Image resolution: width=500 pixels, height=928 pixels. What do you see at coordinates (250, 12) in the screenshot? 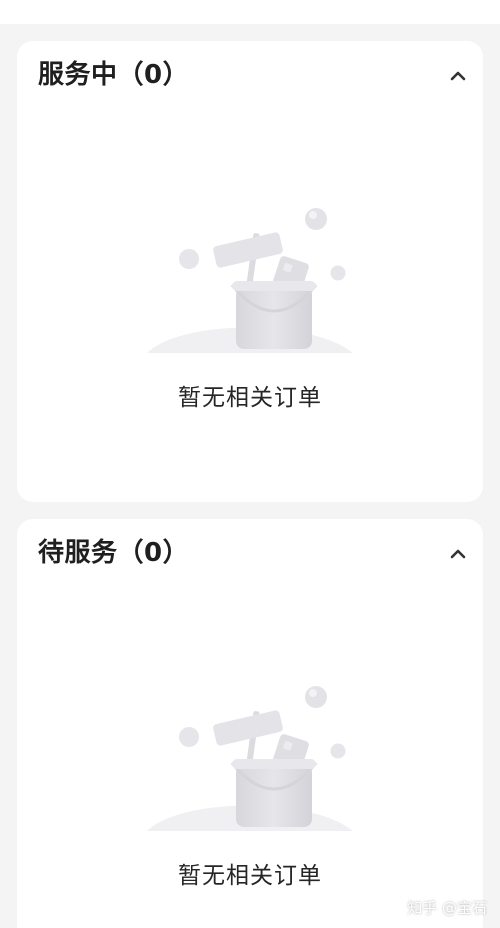
I see `top-bar` at bounding box center [250, 12].